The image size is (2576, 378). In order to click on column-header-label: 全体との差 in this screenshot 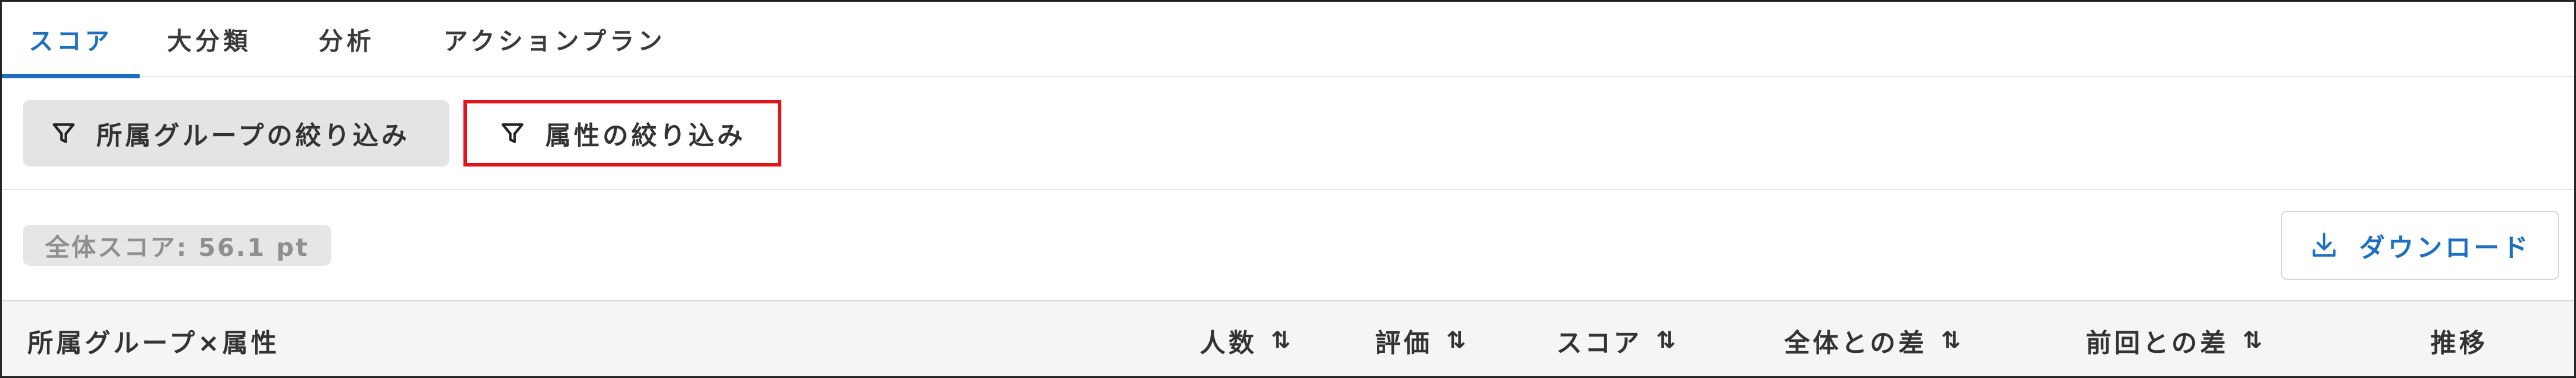, I will do `click(1855, 343)`.